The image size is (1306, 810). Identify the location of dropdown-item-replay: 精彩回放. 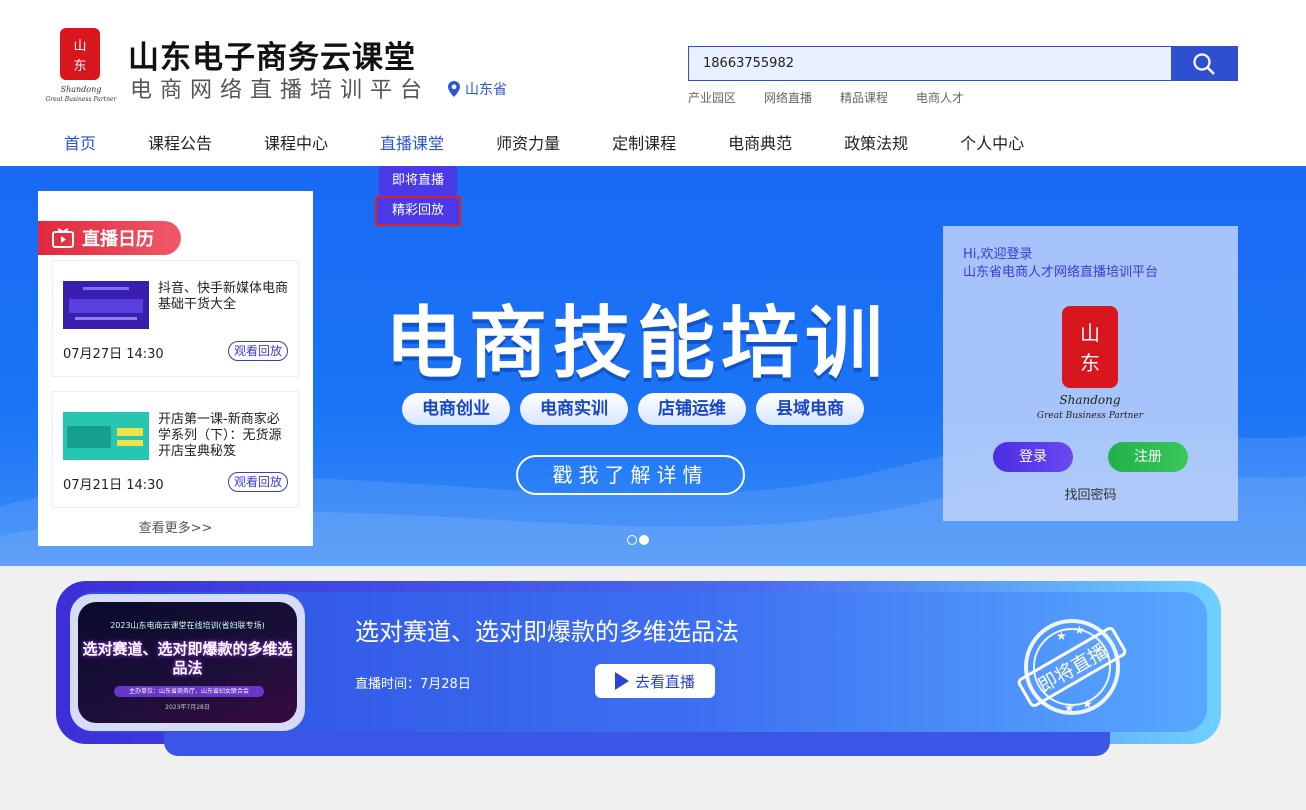
(418, 211).